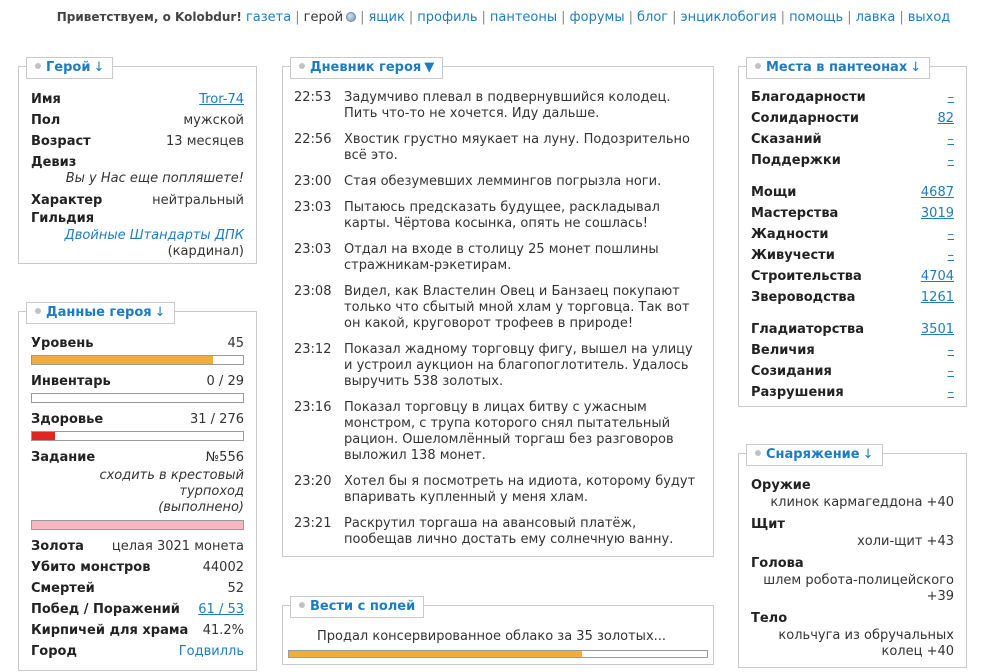  Describe the element at coordinates (937, 213) in the screenshot. I see `pantheon-rank-link: 3019` at that location.